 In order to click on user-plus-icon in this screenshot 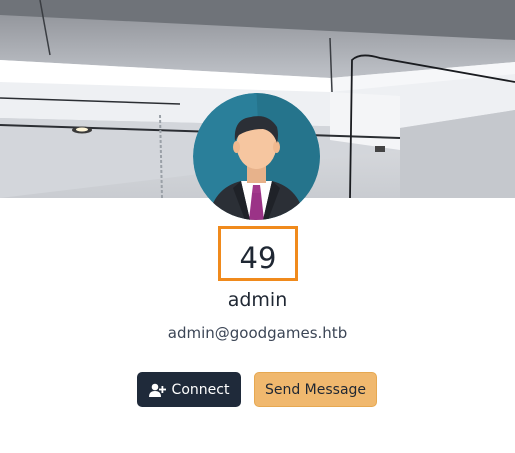, I will do `click(157, 390)`.